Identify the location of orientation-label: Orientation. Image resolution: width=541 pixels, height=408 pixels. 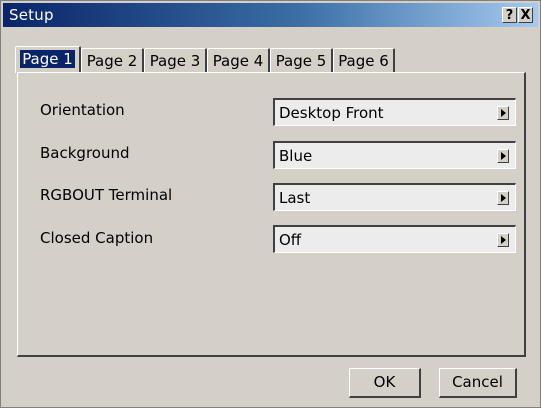
(82, 110).